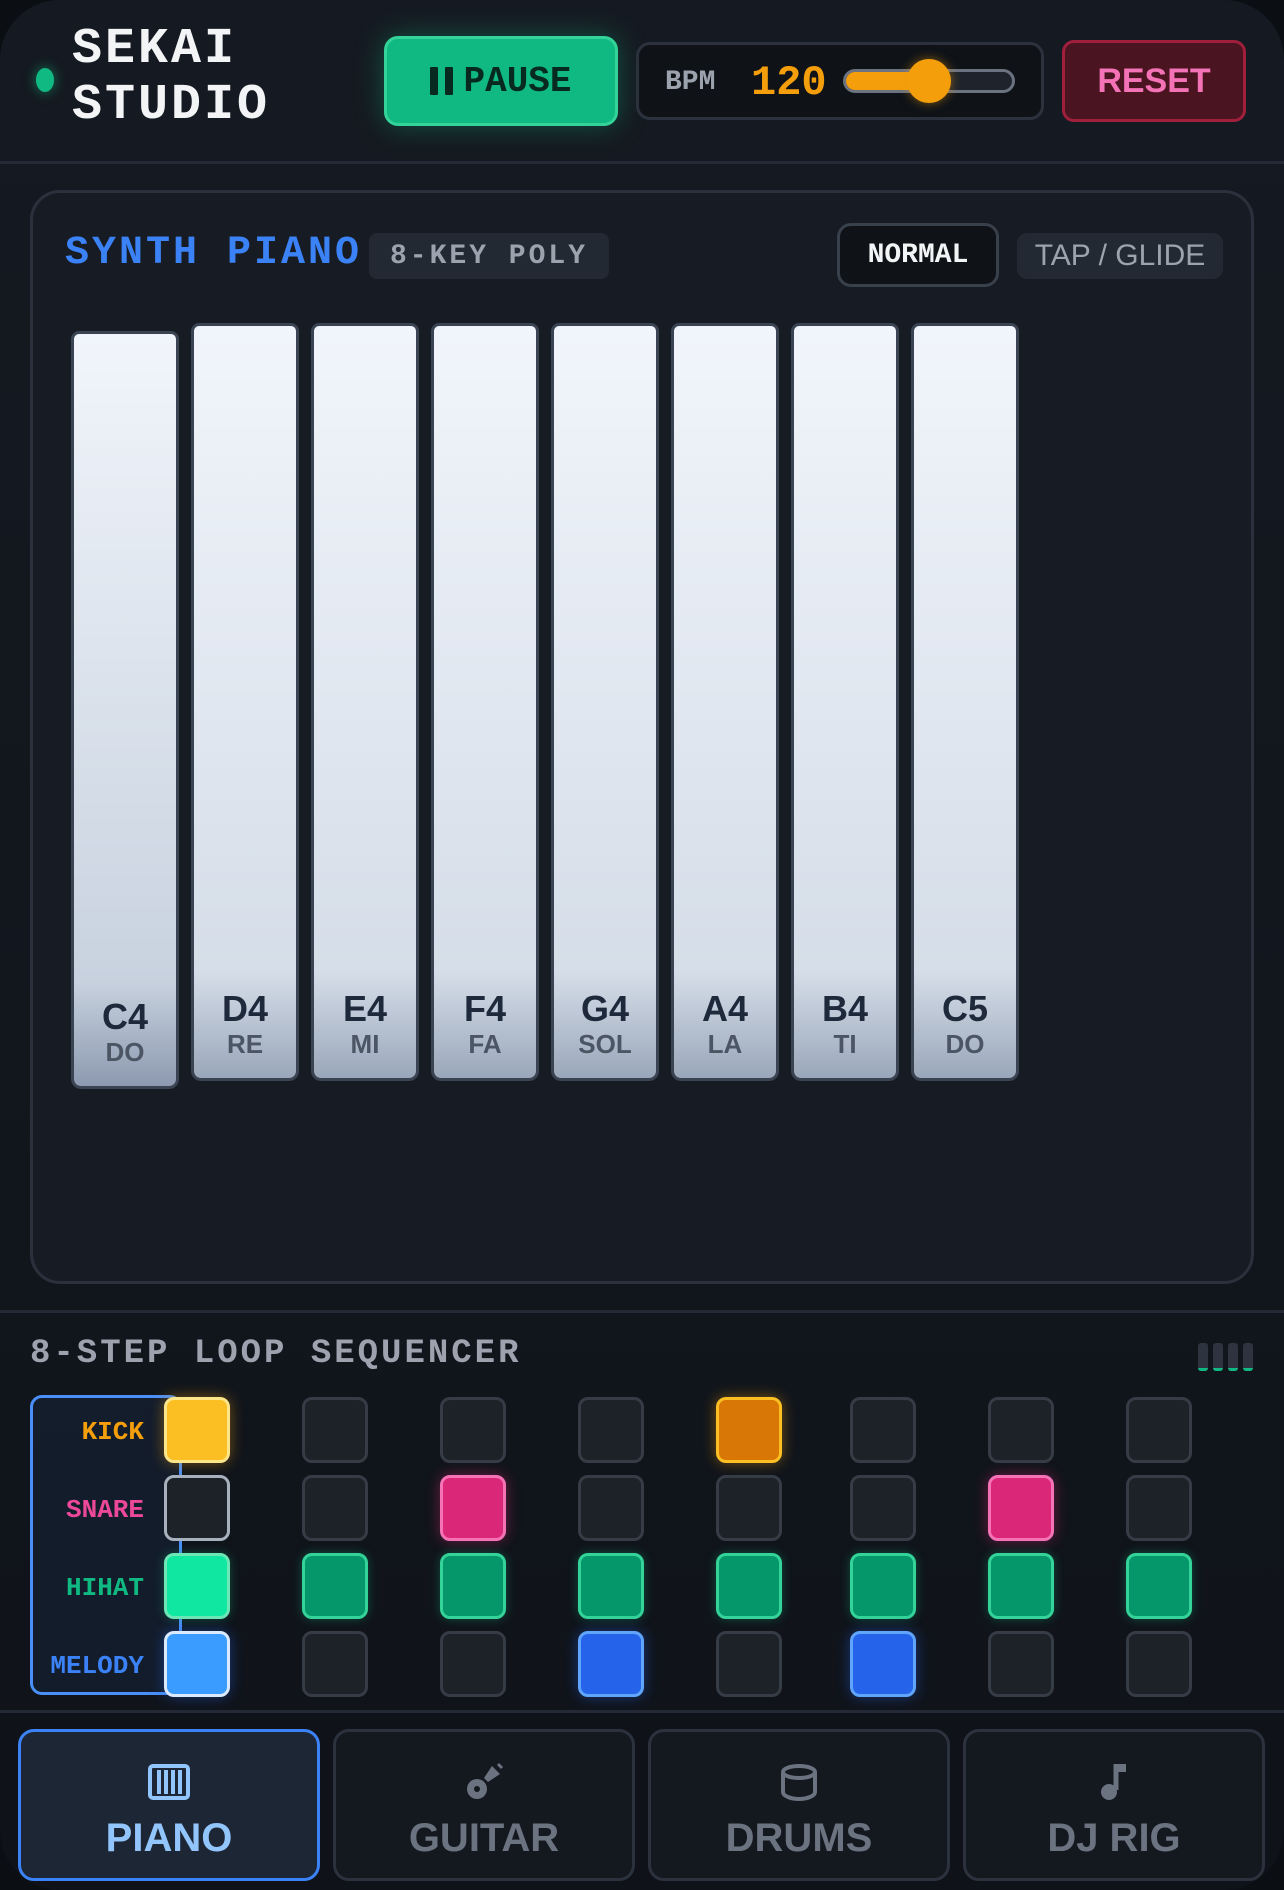 The height and width of the screenshot is (1890, 1284). What do you see at coordinates (442, 81) in the screenshot?
I see `pause-icon` at bounding box center [442, 81].